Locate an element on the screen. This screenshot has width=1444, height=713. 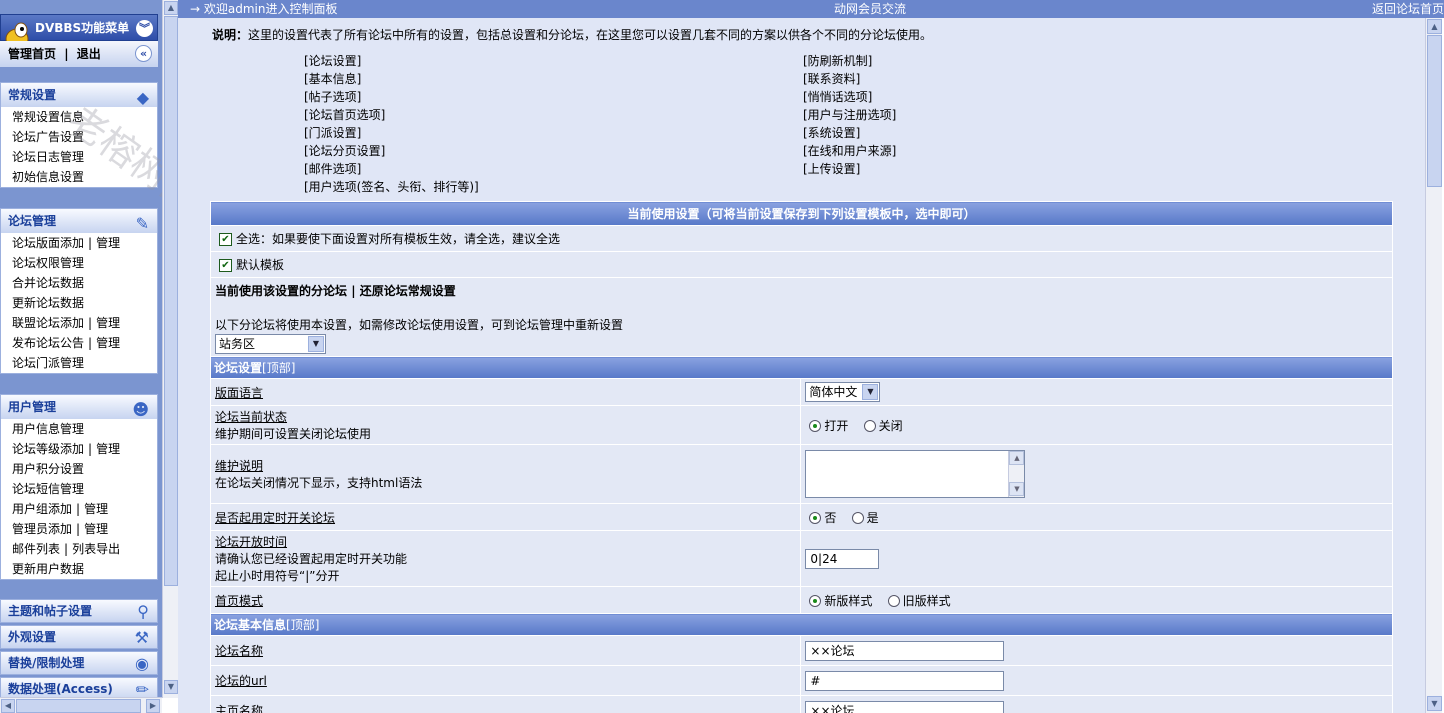
sidebar-item: 论坛广告设置 is located at coordinates (79, 137).